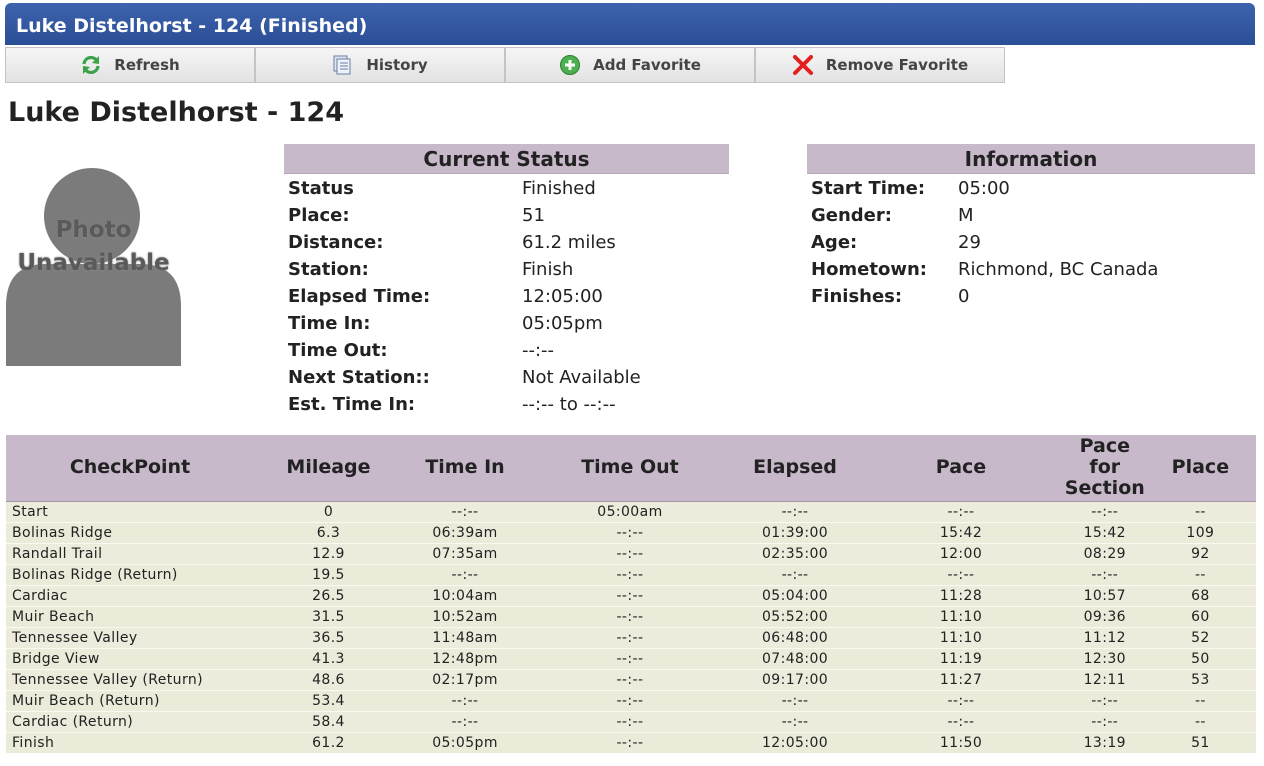 This screenshot has height=766, width=1264. I want to click on table-cell: 09:36, so click(1104, 616).